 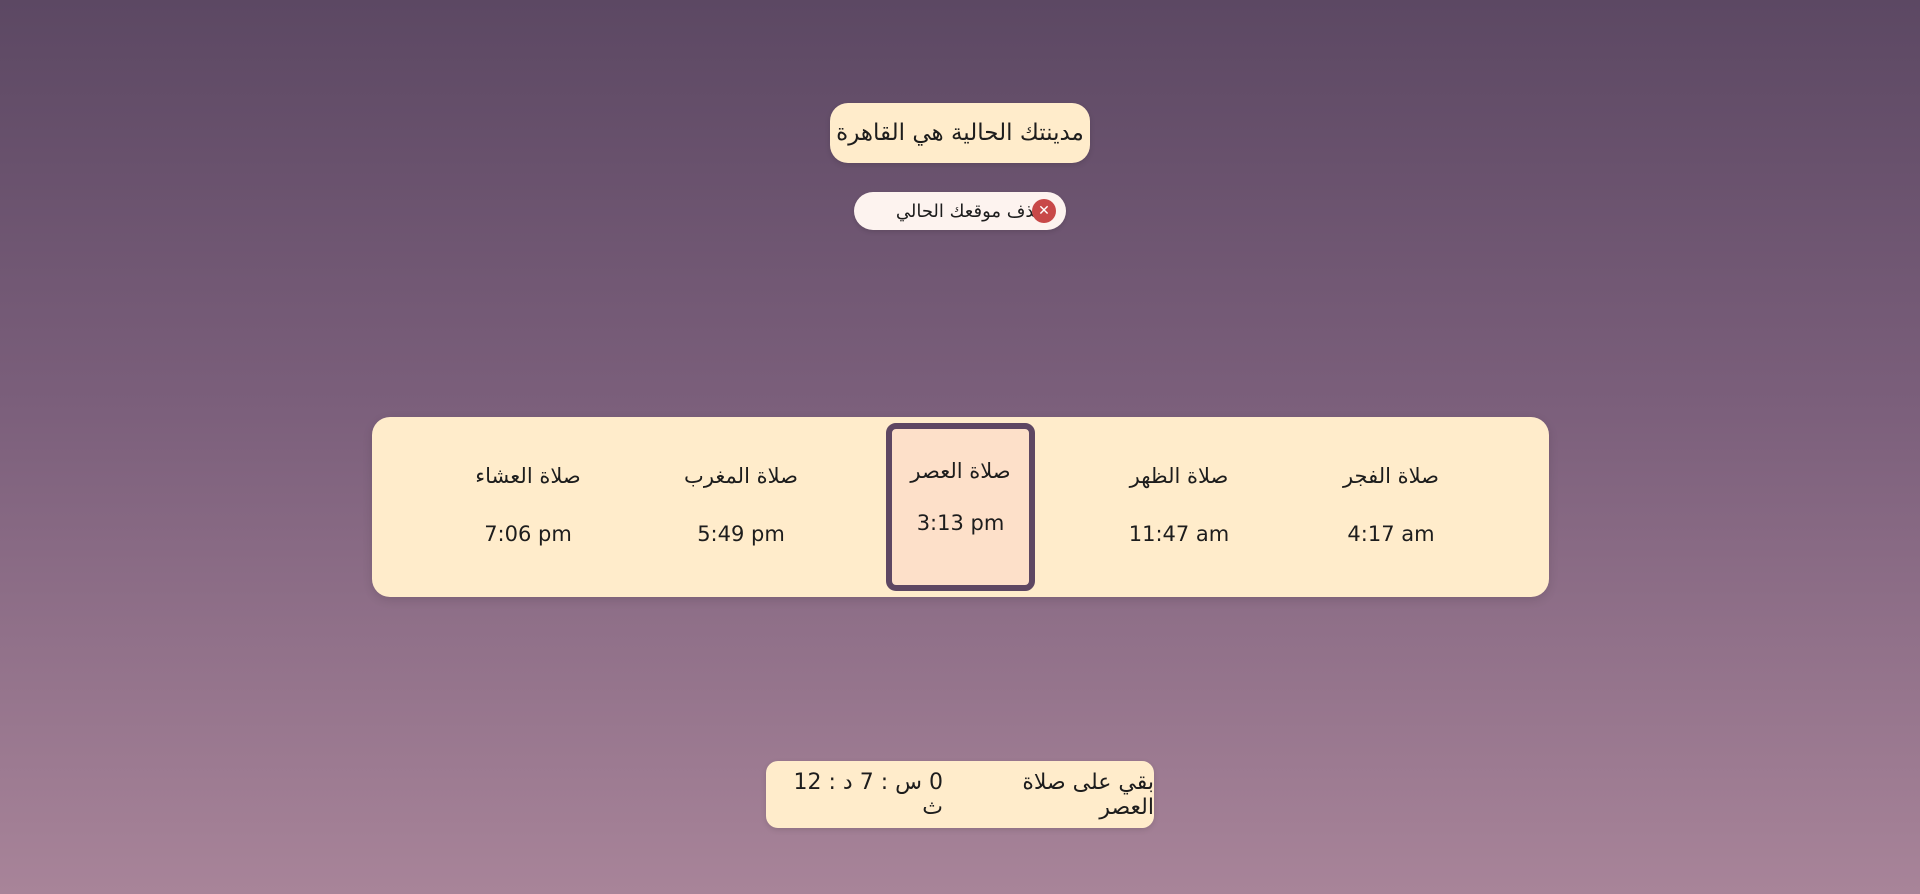 What do you see at coordinates (741, 505) in the screenshot?
I see `prayer-maghrib: صلاة المغرب 5:49 pm` at bounding box center [741, 505].